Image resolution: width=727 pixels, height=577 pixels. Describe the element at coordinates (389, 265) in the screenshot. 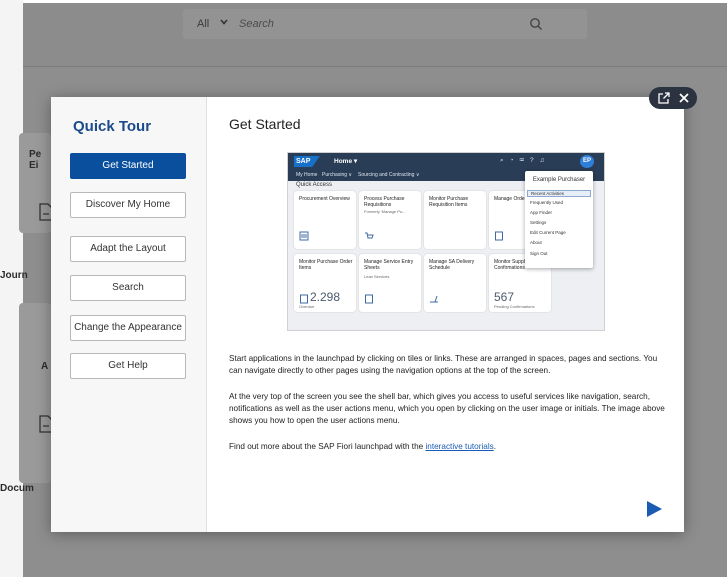

I see `tile-title: Manage Service Entry Sheets` at that location.